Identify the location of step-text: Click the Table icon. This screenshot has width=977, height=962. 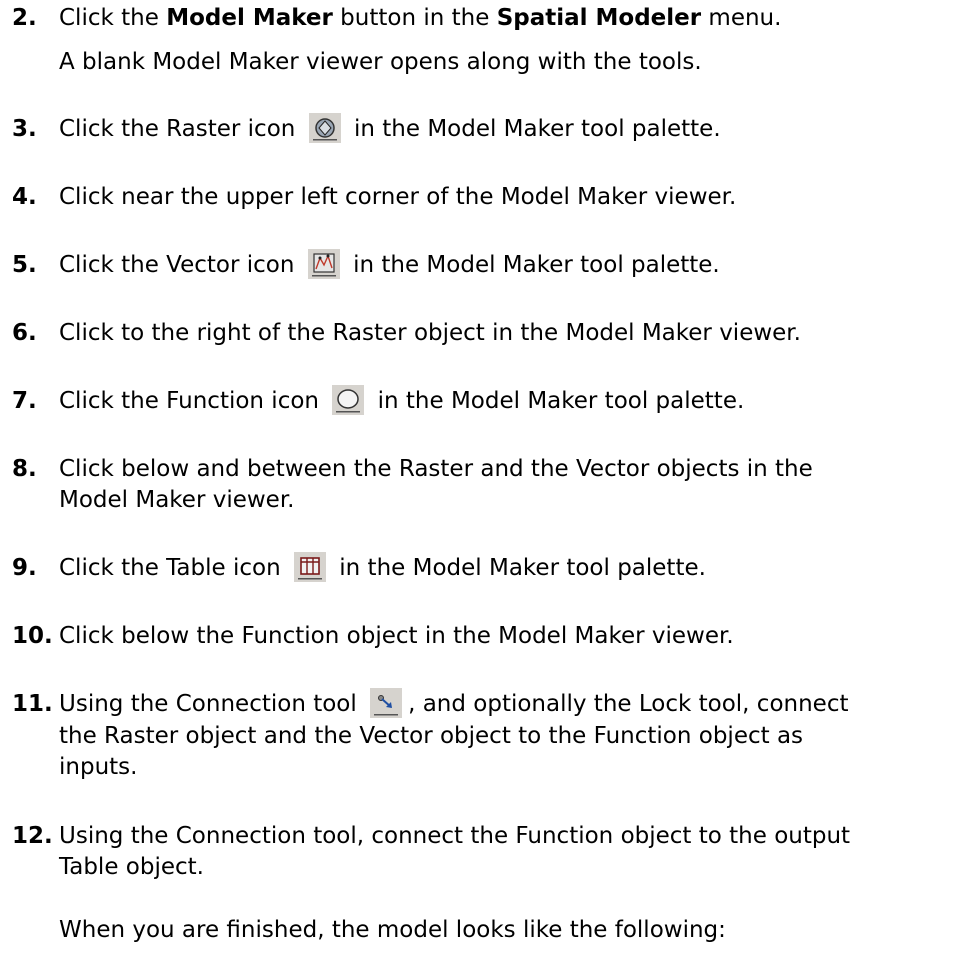
(170, 568).